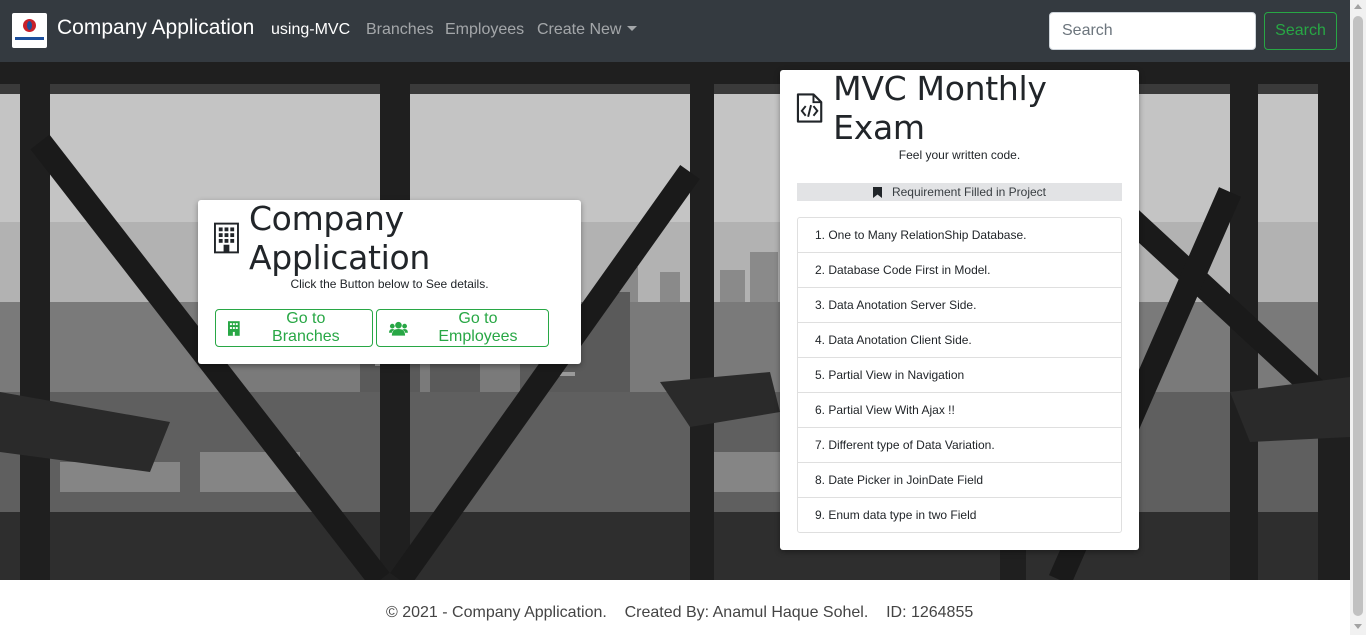 Image resolution: width=1366 pixels, height=635 pixels. I want to click on bookmark-icon, so click(877, 192).